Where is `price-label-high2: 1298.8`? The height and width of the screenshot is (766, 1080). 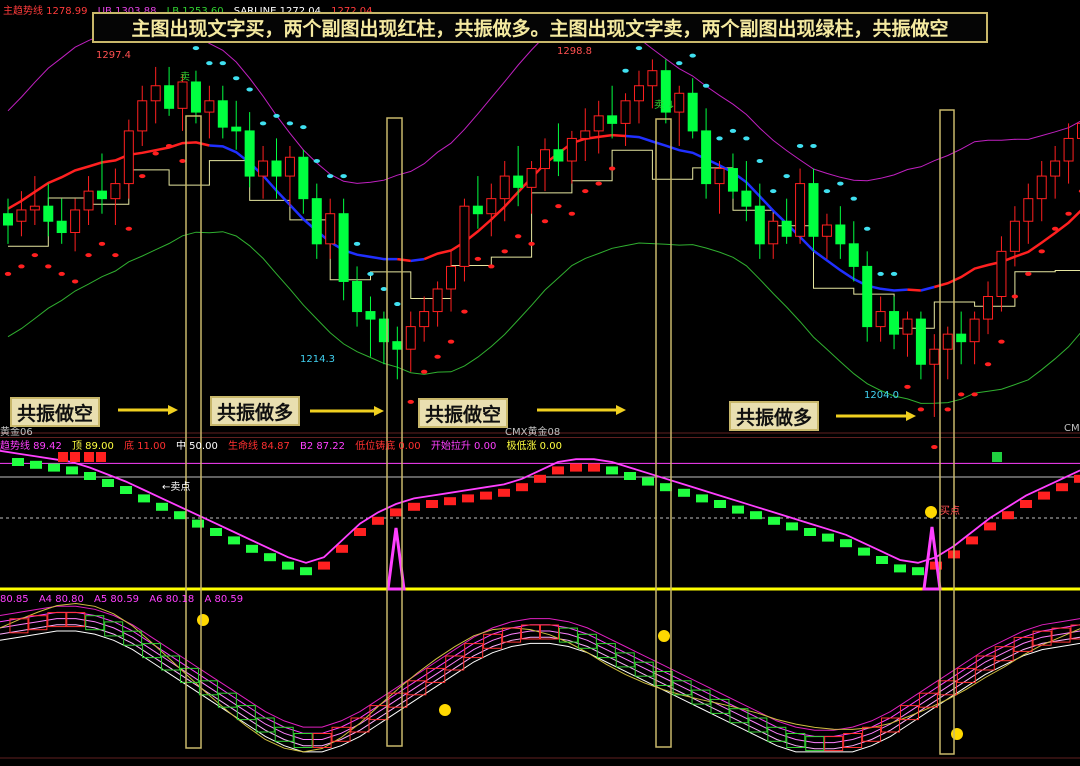 price-label-high2: 1298.8 is located at coordinates (574, 51).